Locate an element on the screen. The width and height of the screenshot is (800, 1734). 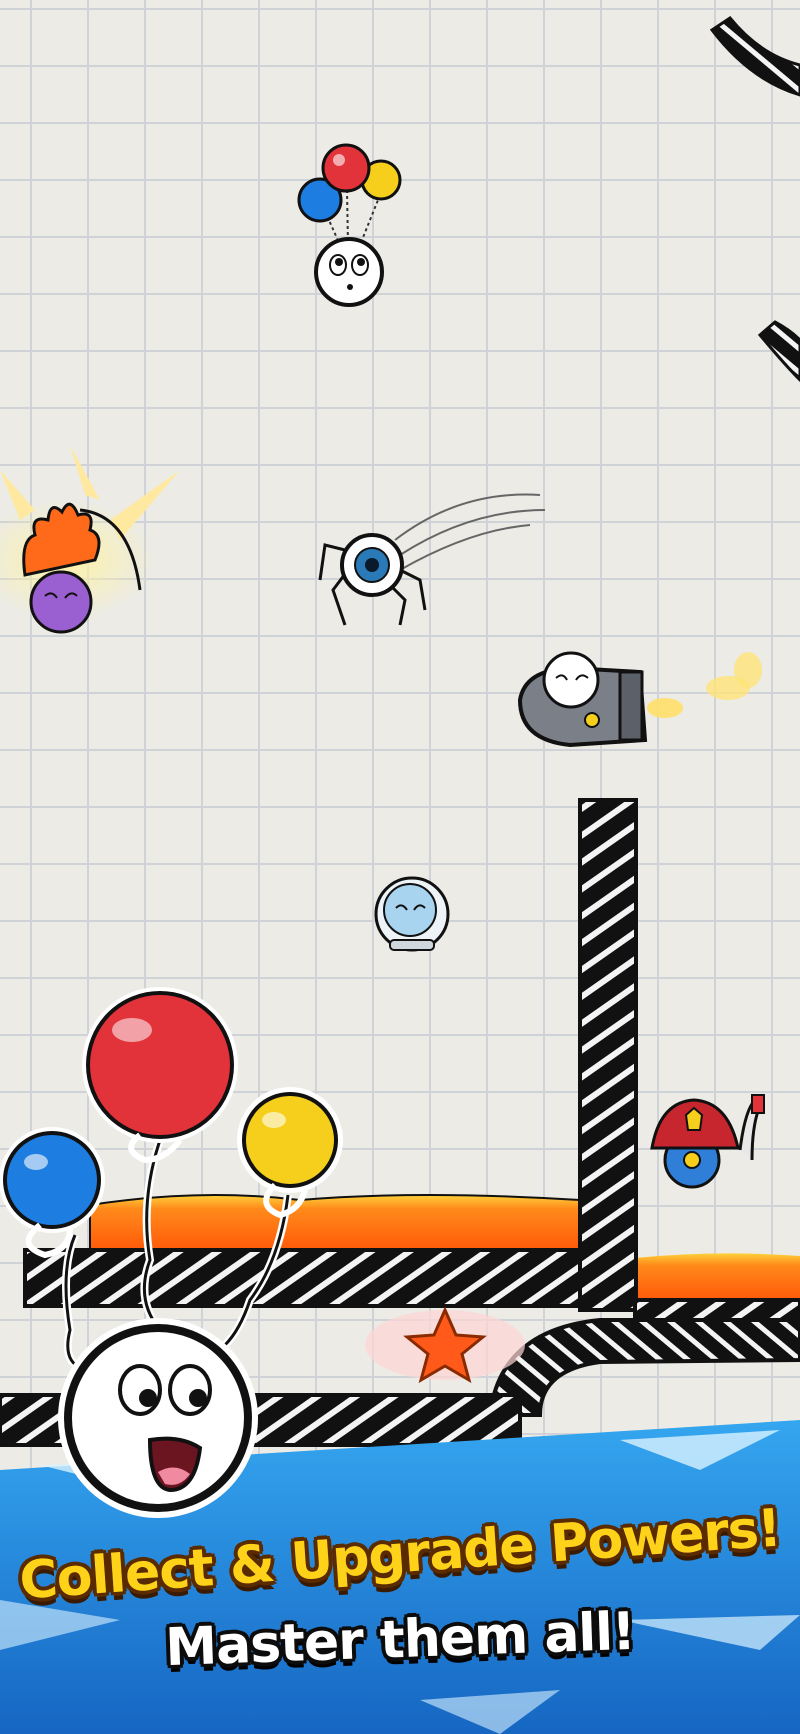
balloon-character is located at coordinates (349, 225).